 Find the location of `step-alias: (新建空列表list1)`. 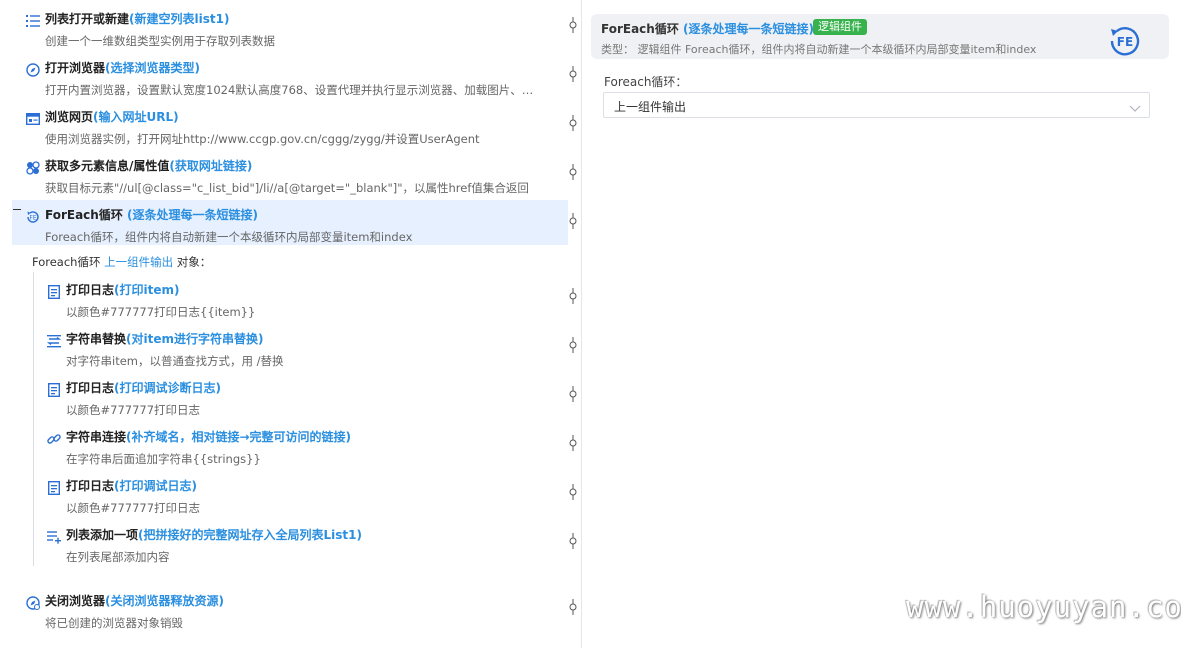

step-alias: (新建空列表list1) is located at coordinates (179, 19).